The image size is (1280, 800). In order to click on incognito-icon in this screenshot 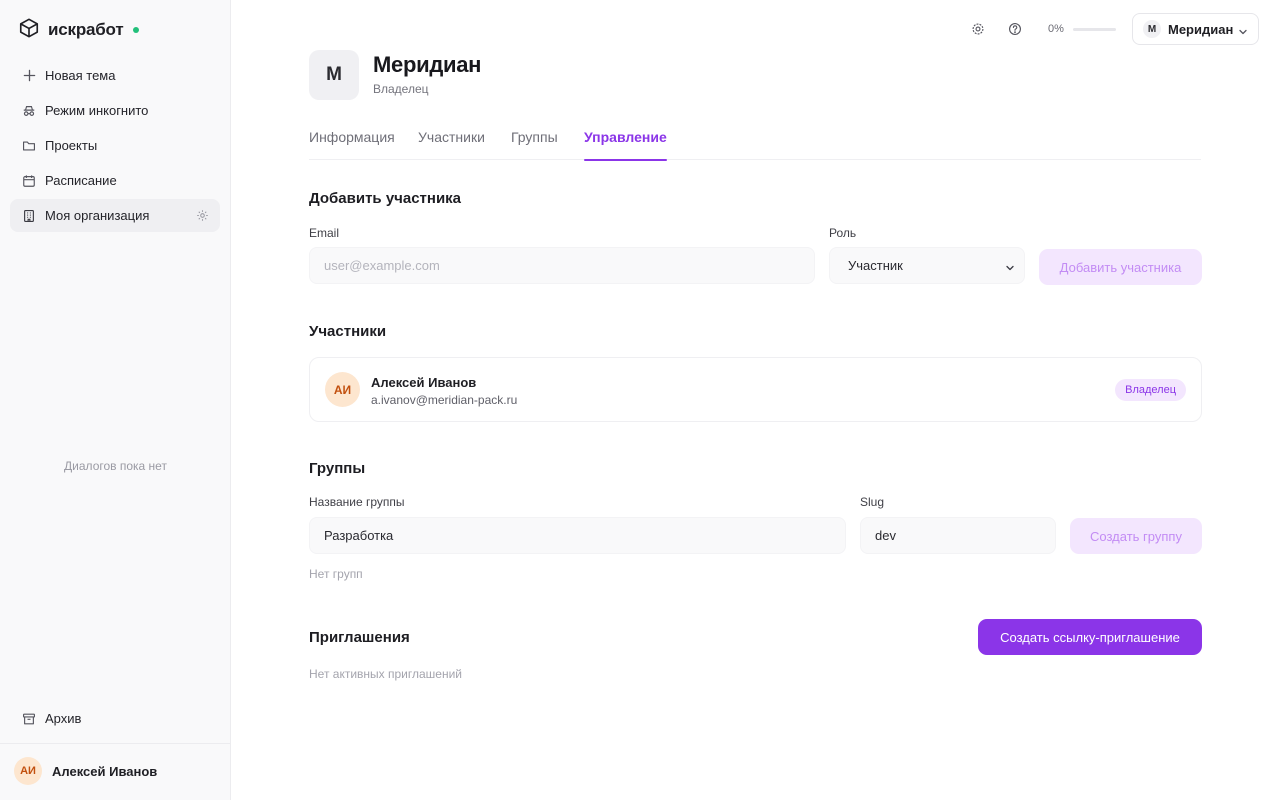, I will do `click(29, 111)`.